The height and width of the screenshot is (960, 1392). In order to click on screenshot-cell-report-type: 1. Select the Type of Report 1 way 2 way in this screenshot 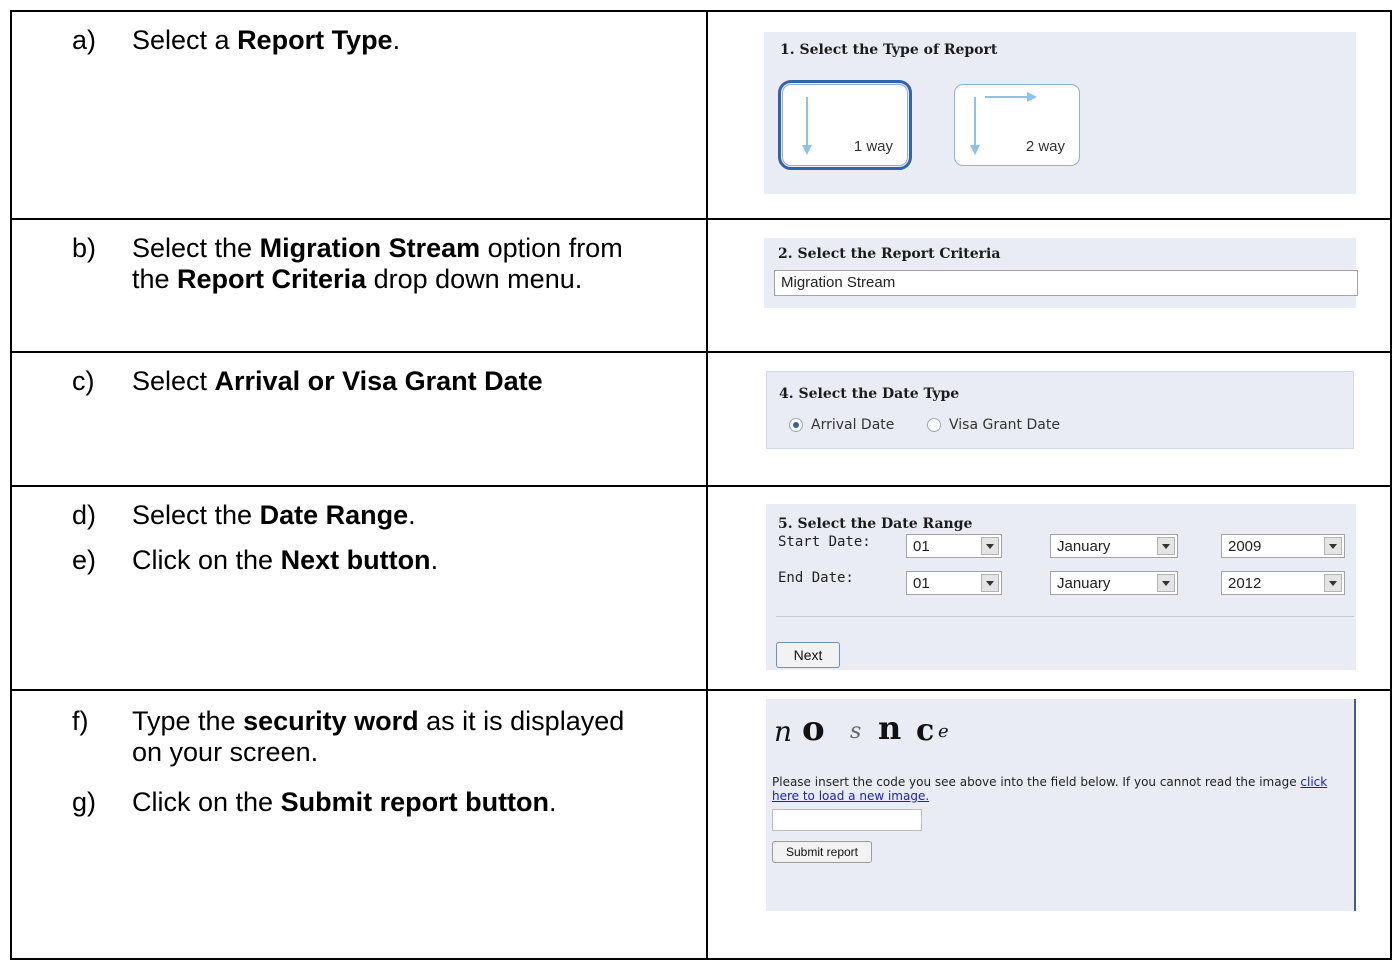, I will do `click(1049, 115)`.